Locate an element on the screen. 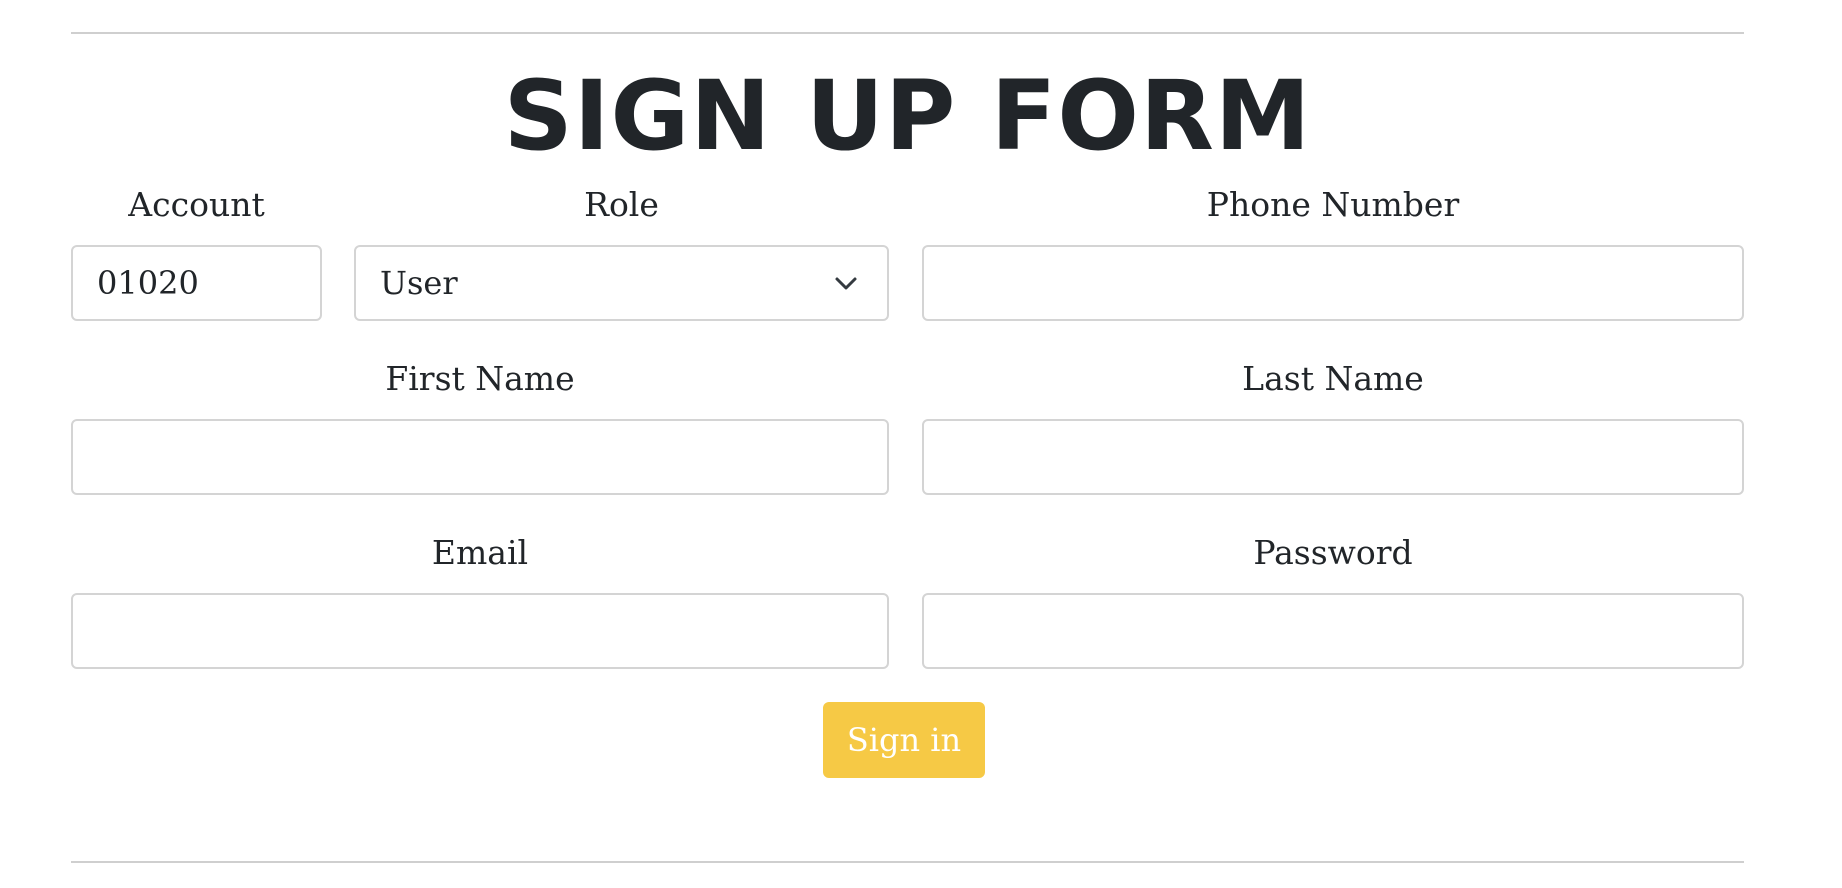 The width and height of the screenshot is (1842, 888). password-label: Password is located at coordinates (1333, 552).